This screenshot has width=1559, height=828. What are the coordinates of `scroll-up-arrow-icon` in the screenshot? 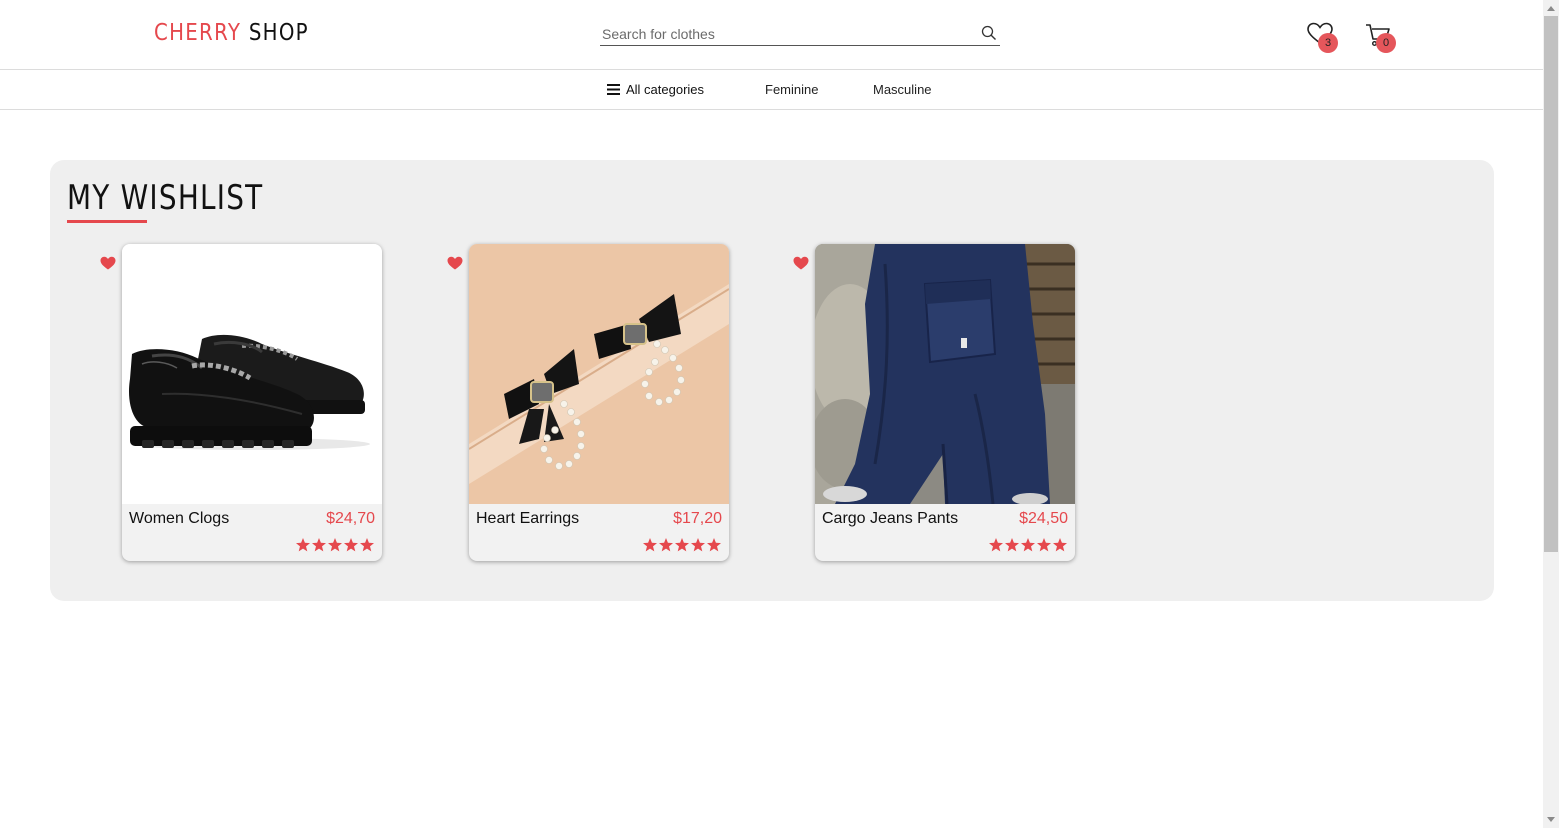 It's located at (1551, 8).